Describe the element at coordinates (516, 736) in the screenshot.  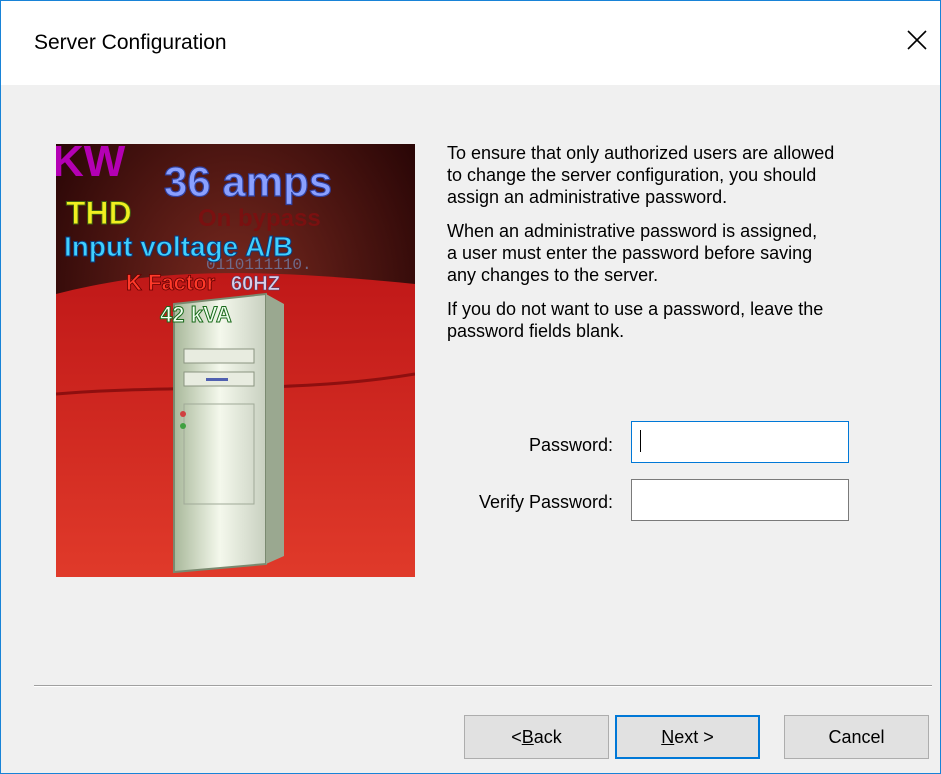
I see `back-button-prefix: <` at that location.